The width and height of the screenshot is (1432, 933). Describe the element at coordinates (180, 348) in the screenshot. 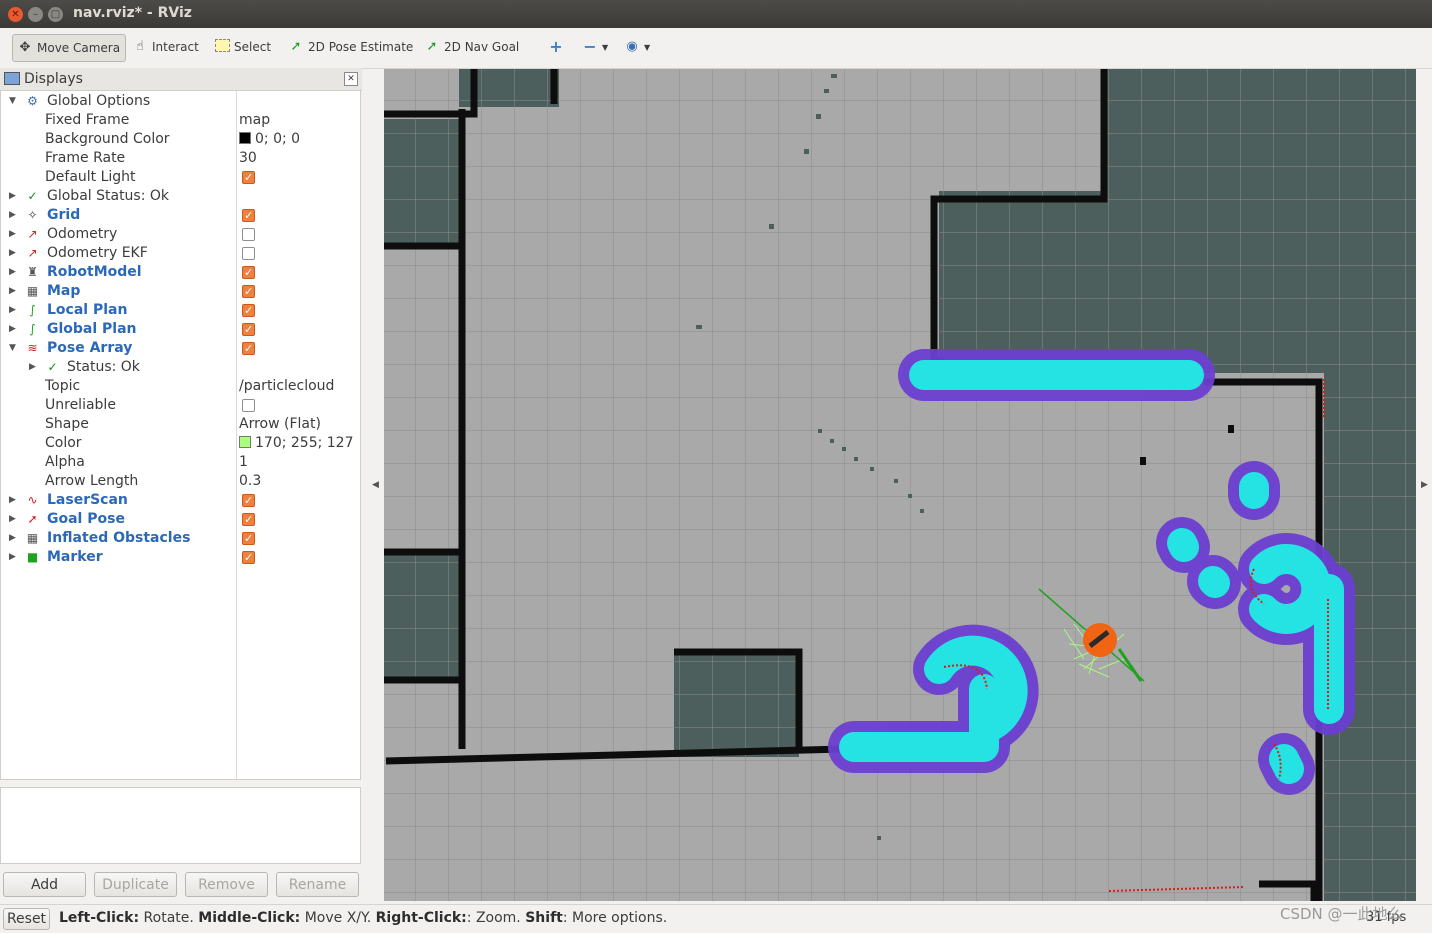

I see `display-row: ▼ ≋ Pose Array` at that location.